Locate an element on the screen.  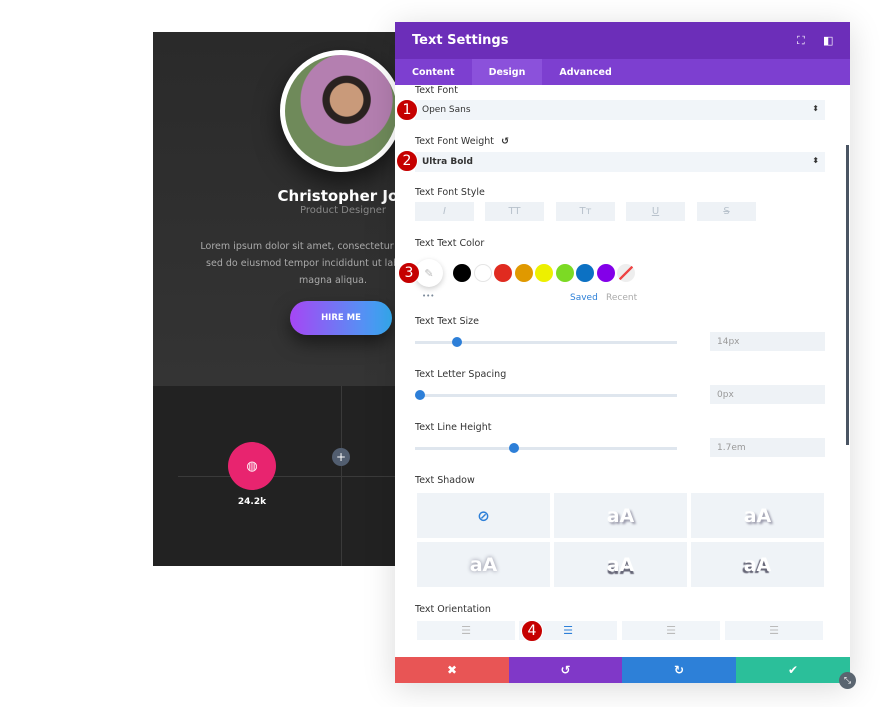
step-badge: 3 is located at coordinates (409, 273).